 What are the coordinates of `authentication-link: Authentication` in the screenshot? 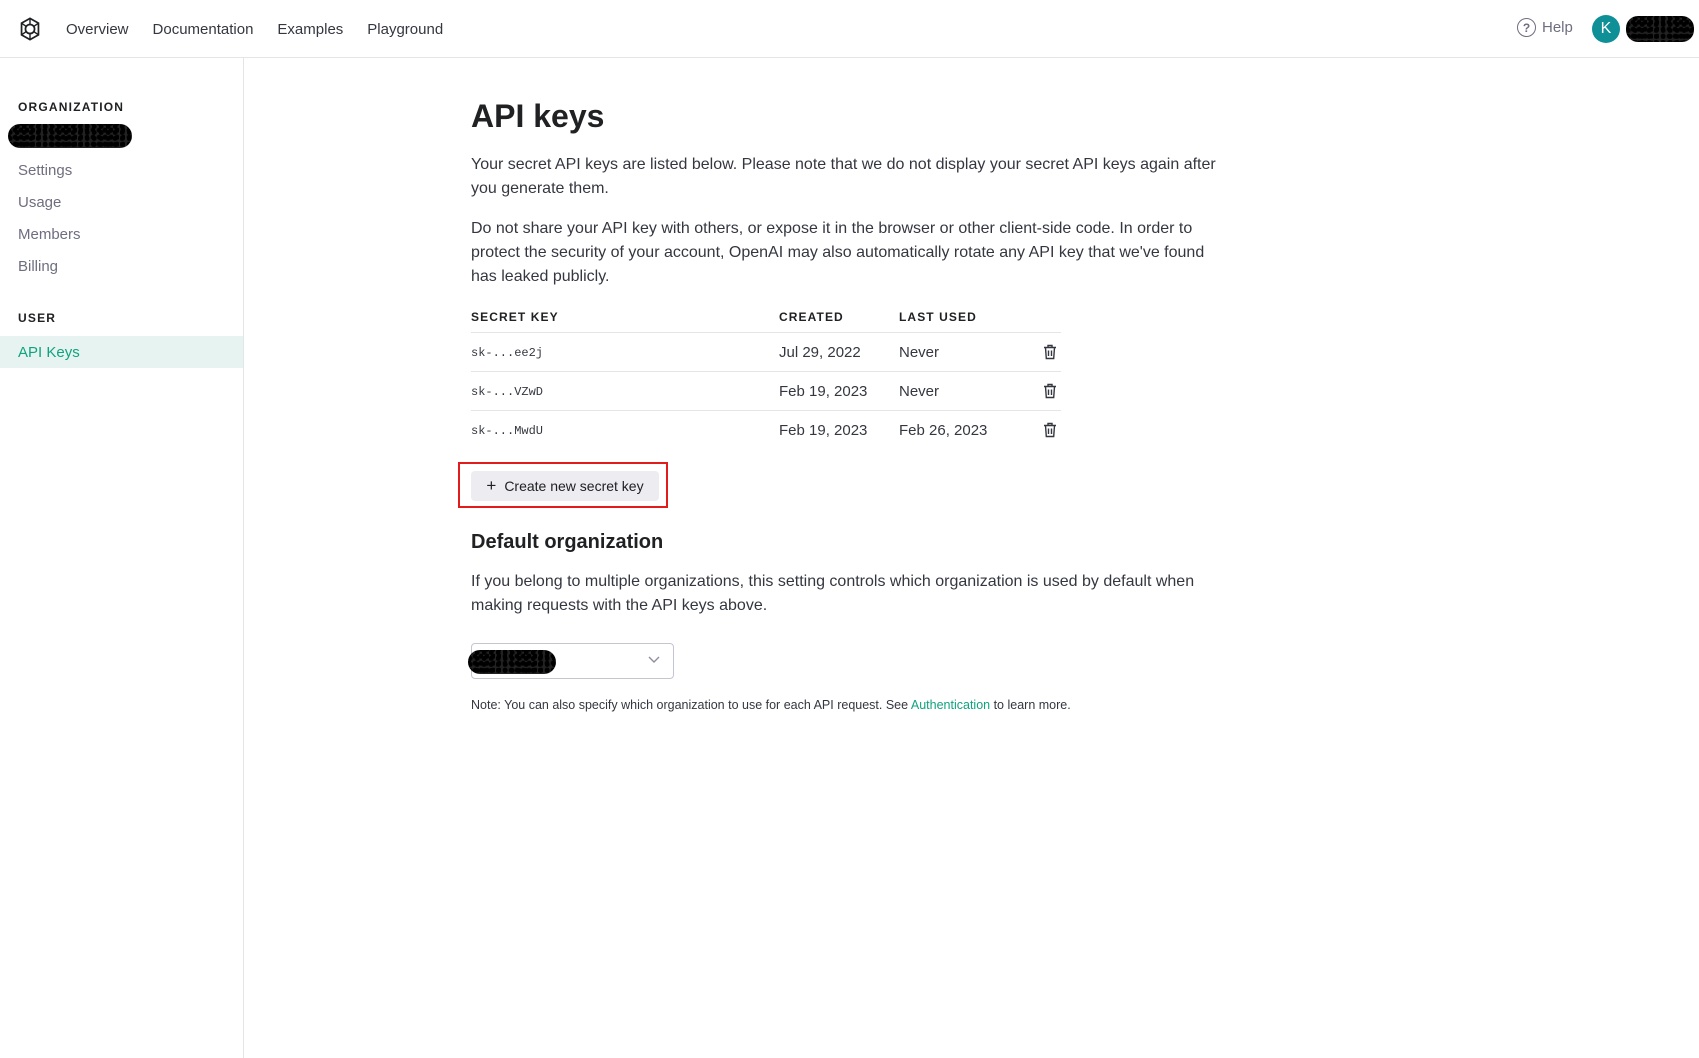 It's located at (950, 705).